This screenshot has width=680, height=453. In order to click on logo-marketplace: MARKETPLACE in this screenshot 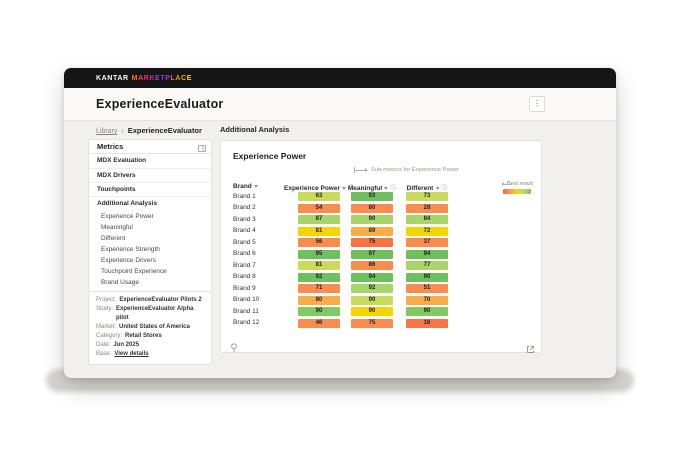, I will do `click(162, 78)`.